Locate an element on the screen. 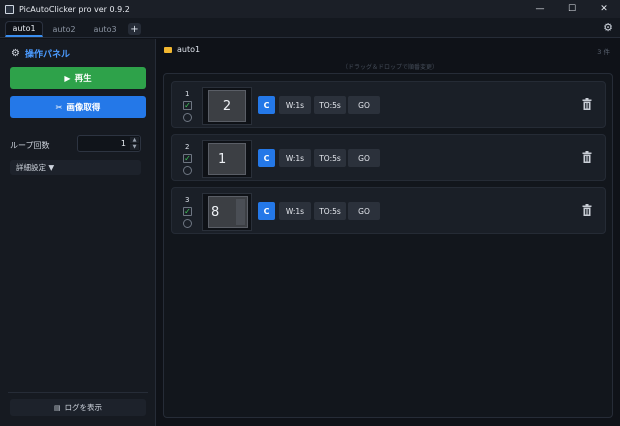 Image resolution: width=620 pixels, height=426 pixels. loop-count-value: 1 is located at coordinates (123, 143).